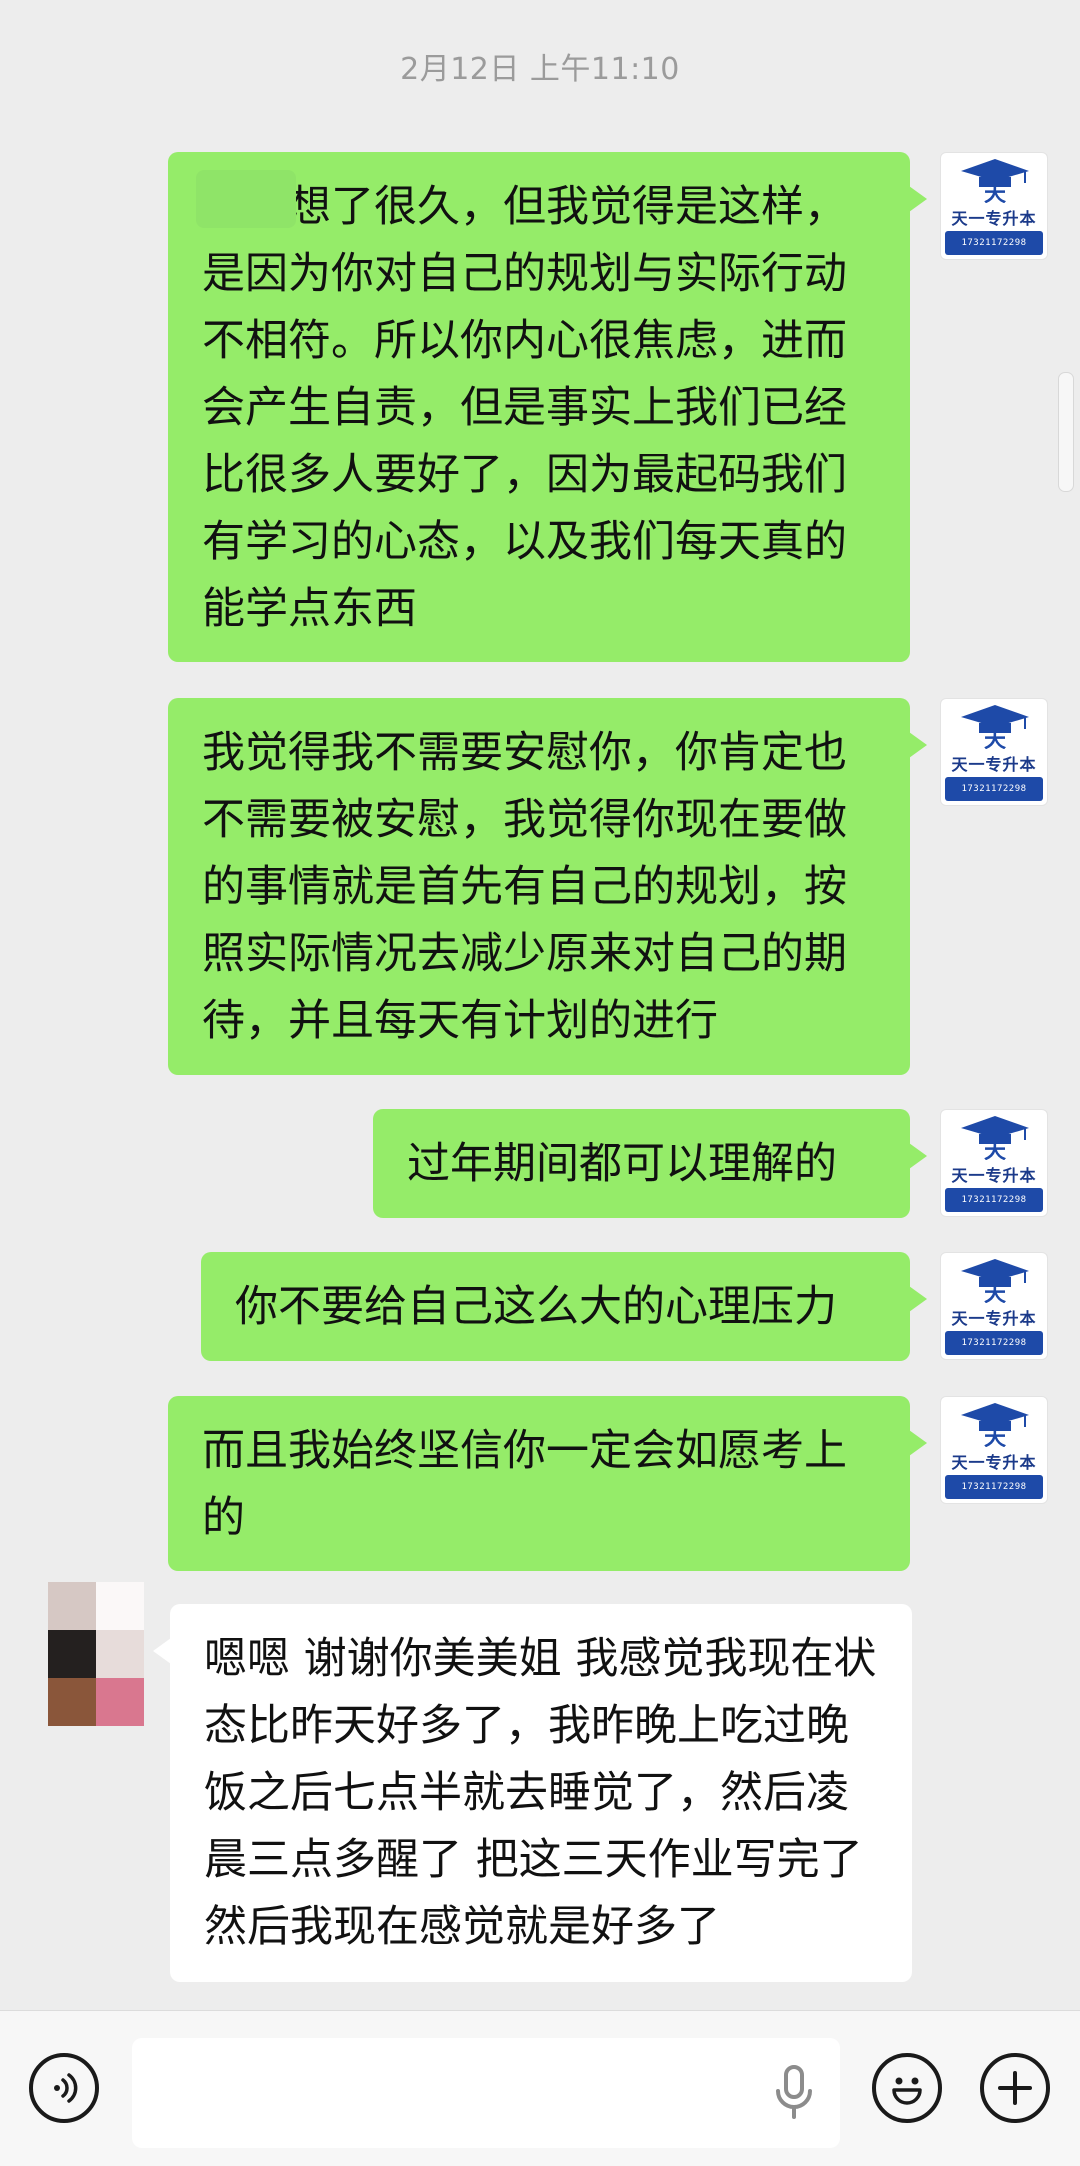 Image resolution: width=1080 pixels, height=2166 pixels. Describe the element at coordinates (547, 1483) in the screenshot. I see `sent-message-bubble: 而且我始终坚信你一定会如愿考上的` at that location.